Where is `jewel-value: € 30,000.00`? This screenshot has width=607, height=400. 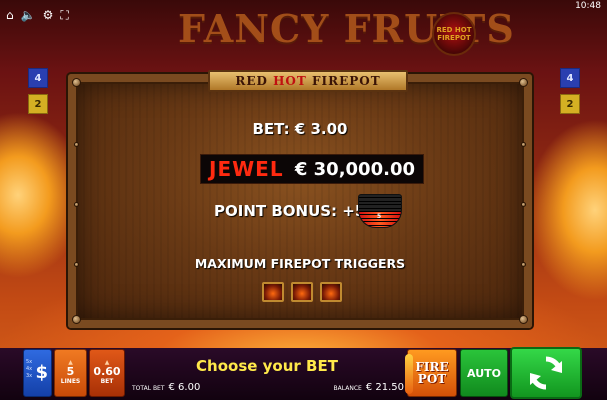 jewel-value: € 30,000.00 is located at coordinates (354, 169).